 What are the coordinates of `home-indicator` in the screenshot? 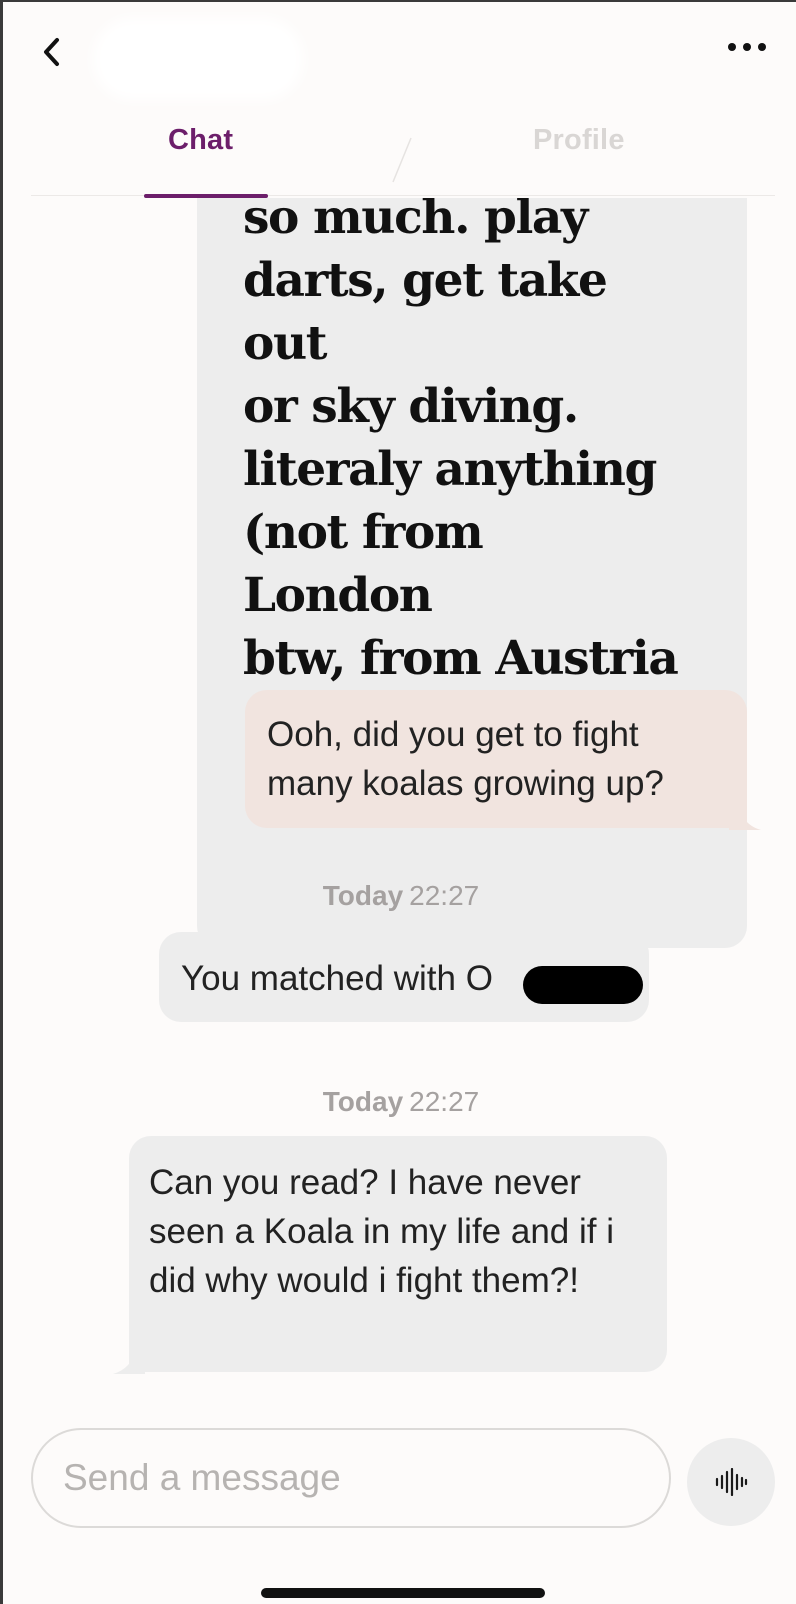 It's located at (403, 1593).